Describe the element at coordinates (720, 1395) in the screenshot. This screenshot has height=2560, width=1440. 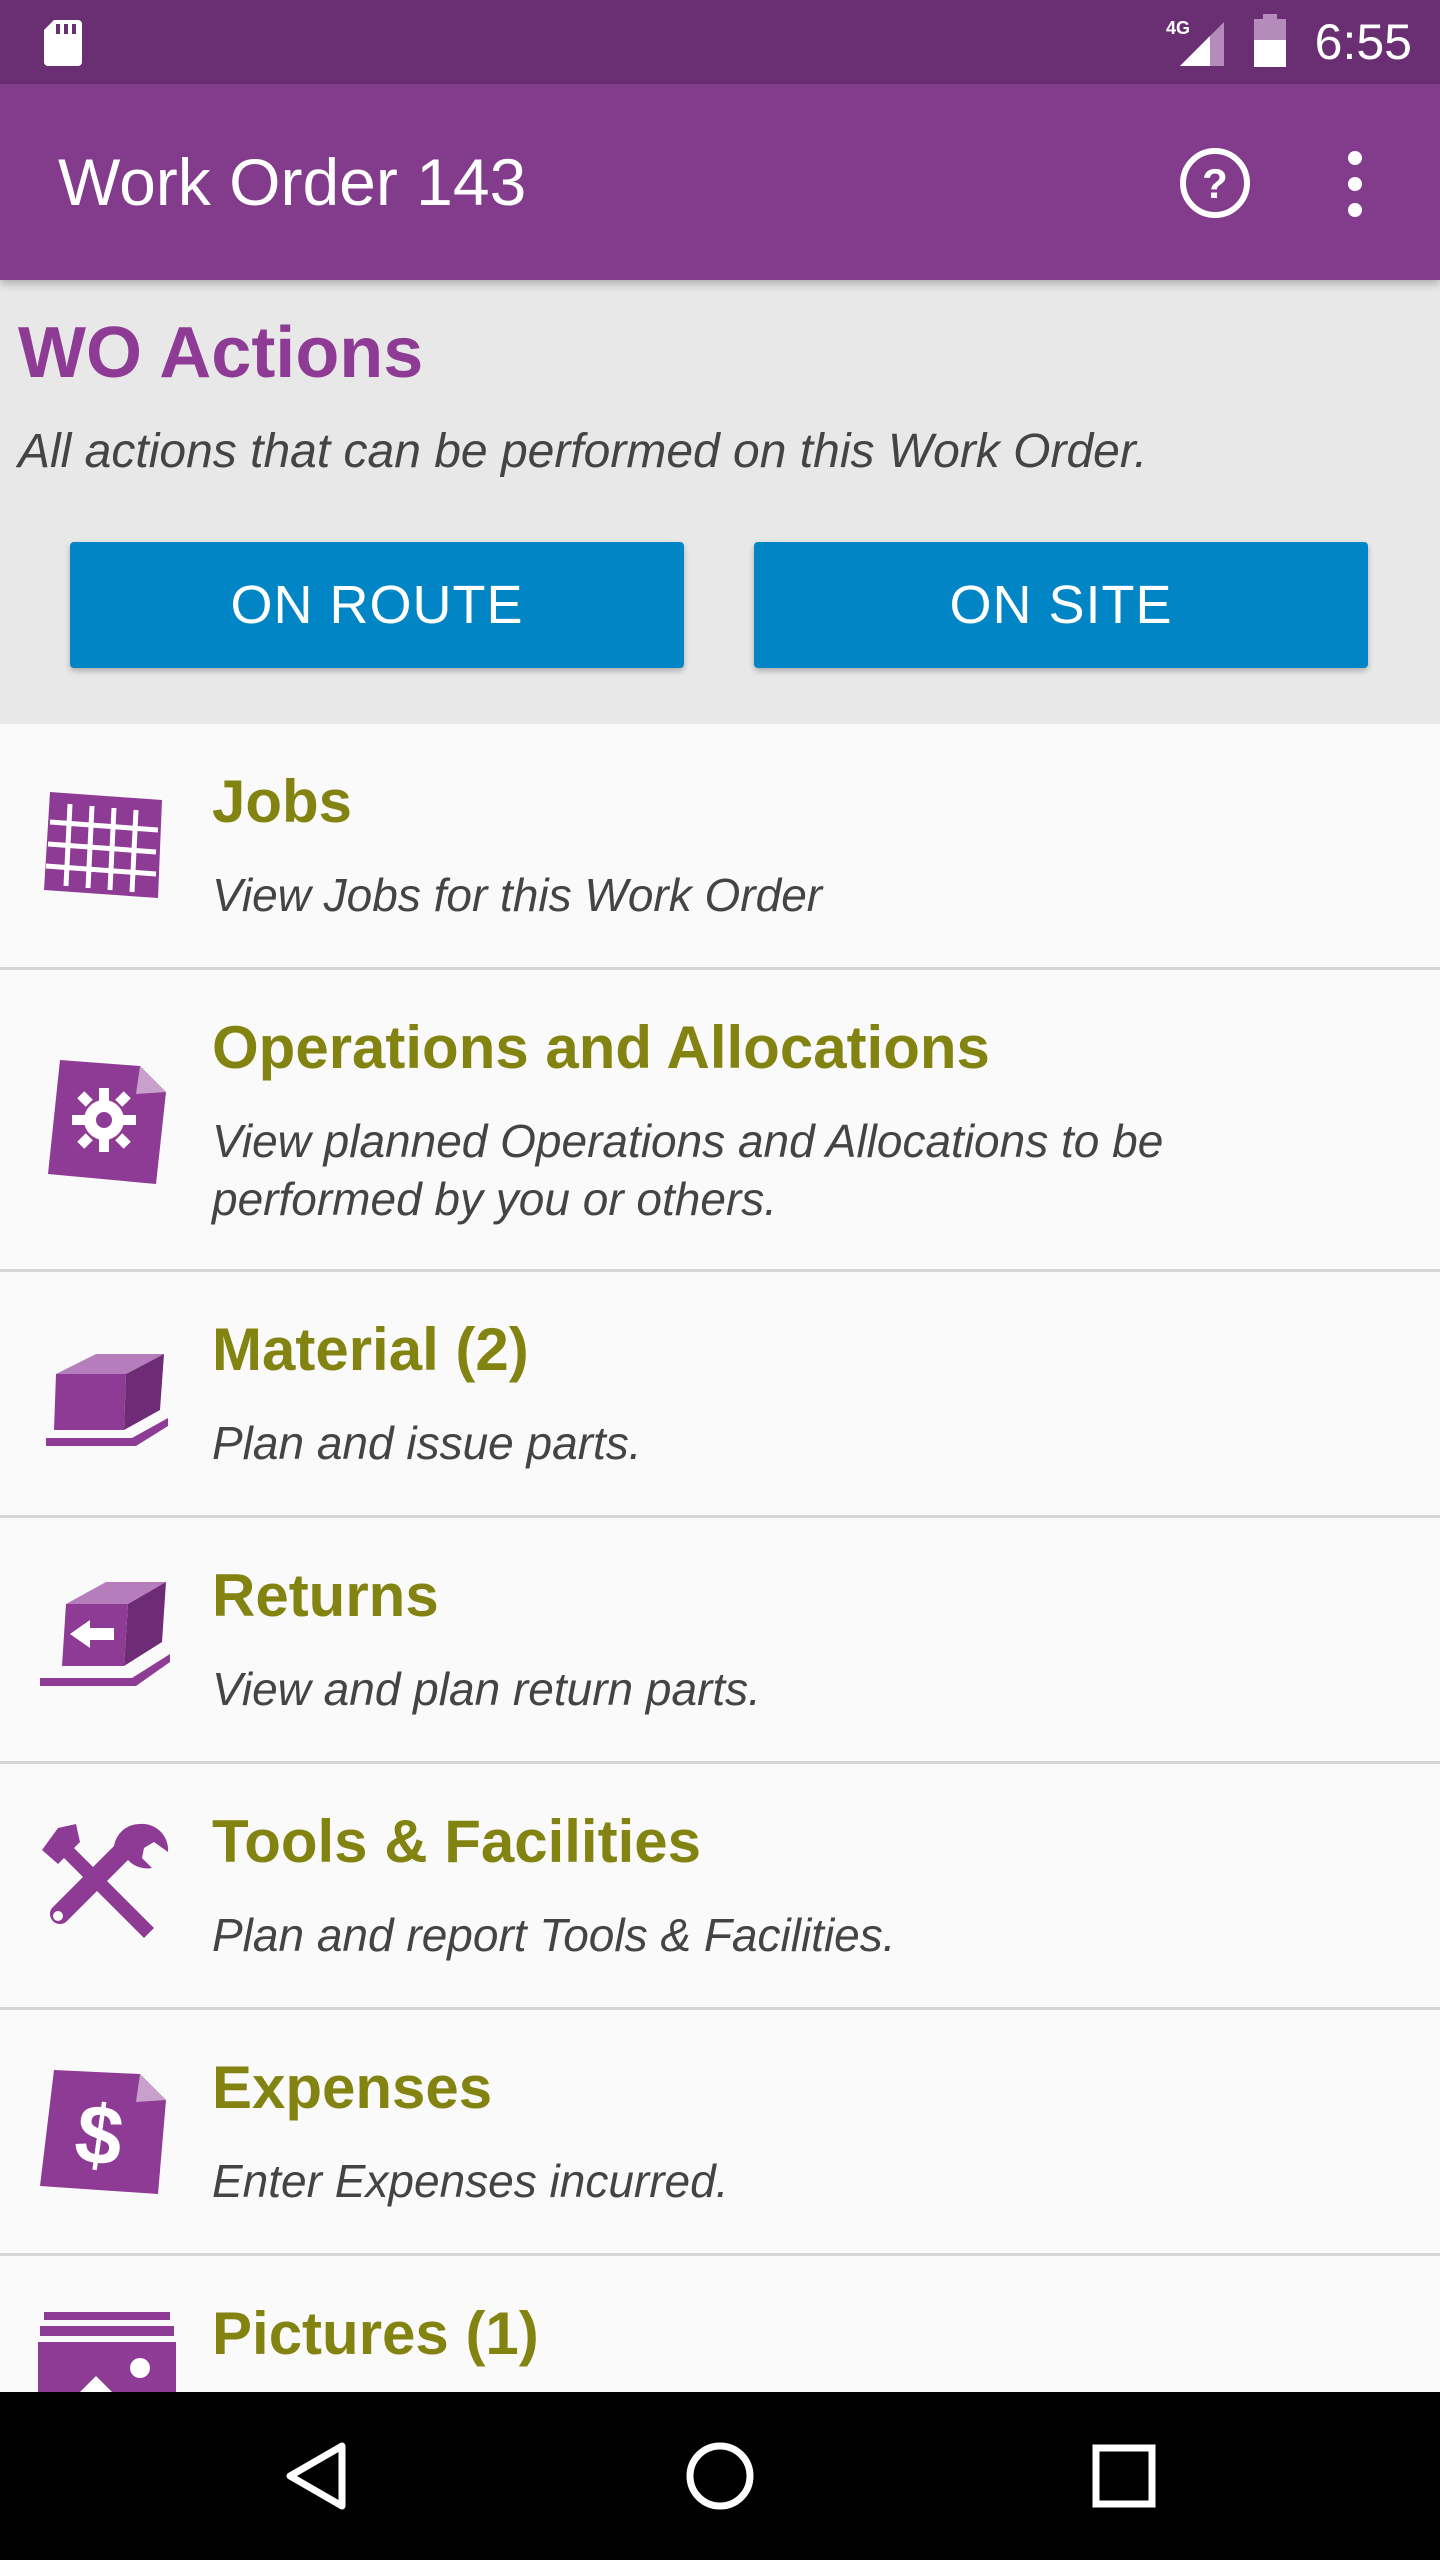
I see `list-item-material: Material (2) Plan and issue parts.` at that location.